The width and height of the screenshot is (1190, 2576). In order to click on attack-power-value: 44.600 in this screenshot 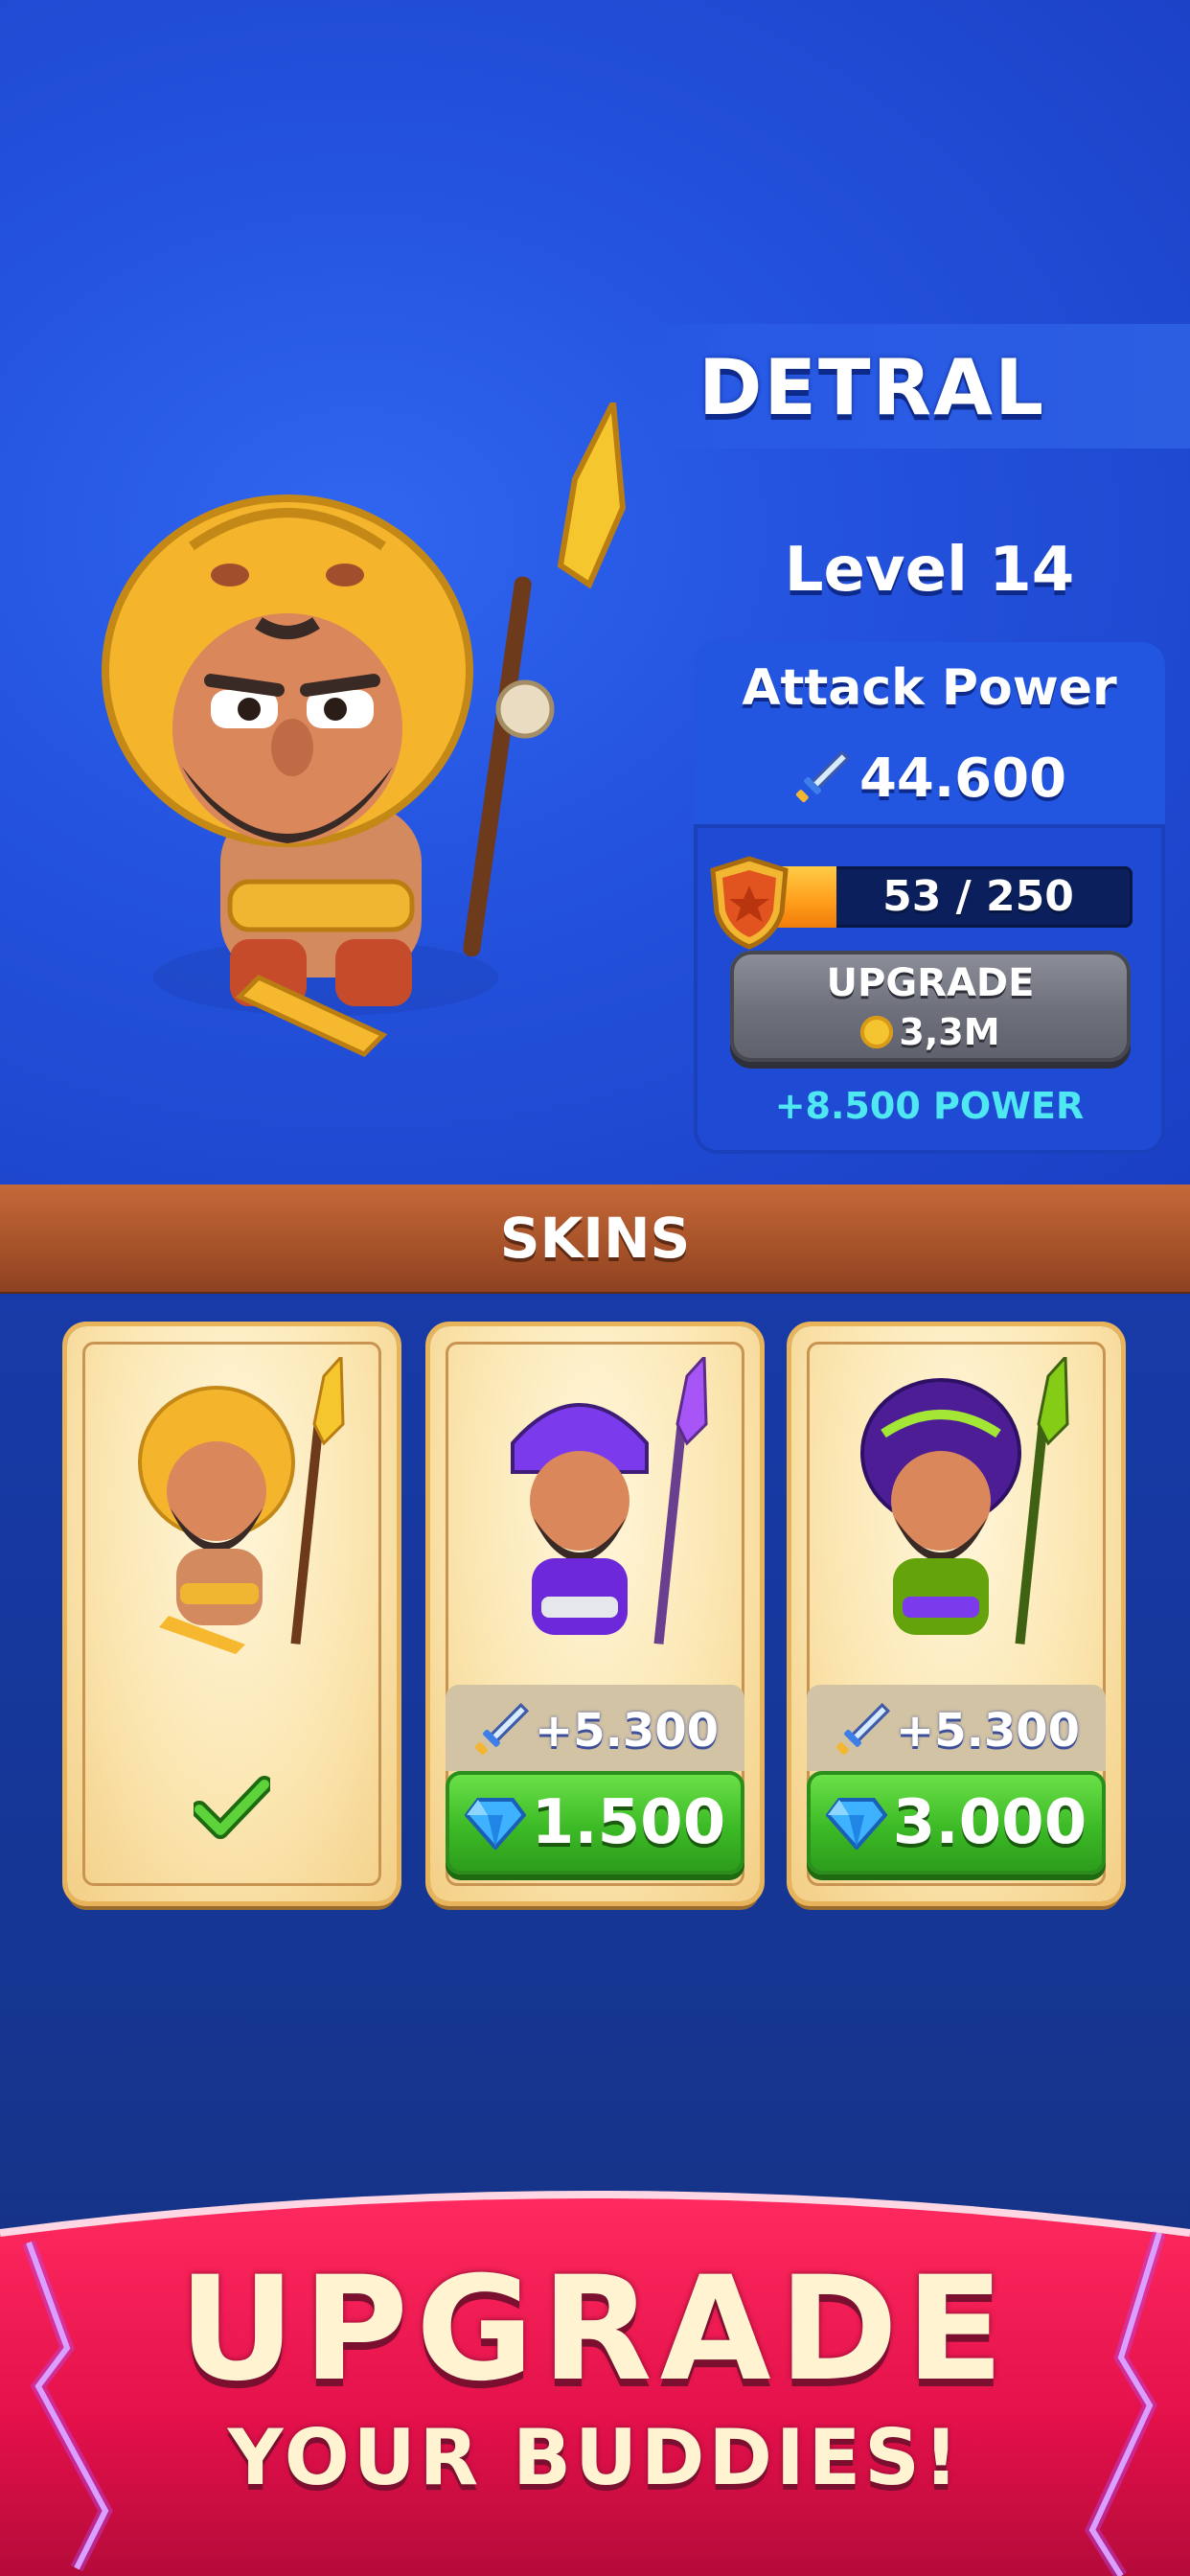, I will do `click(963, 778)`.